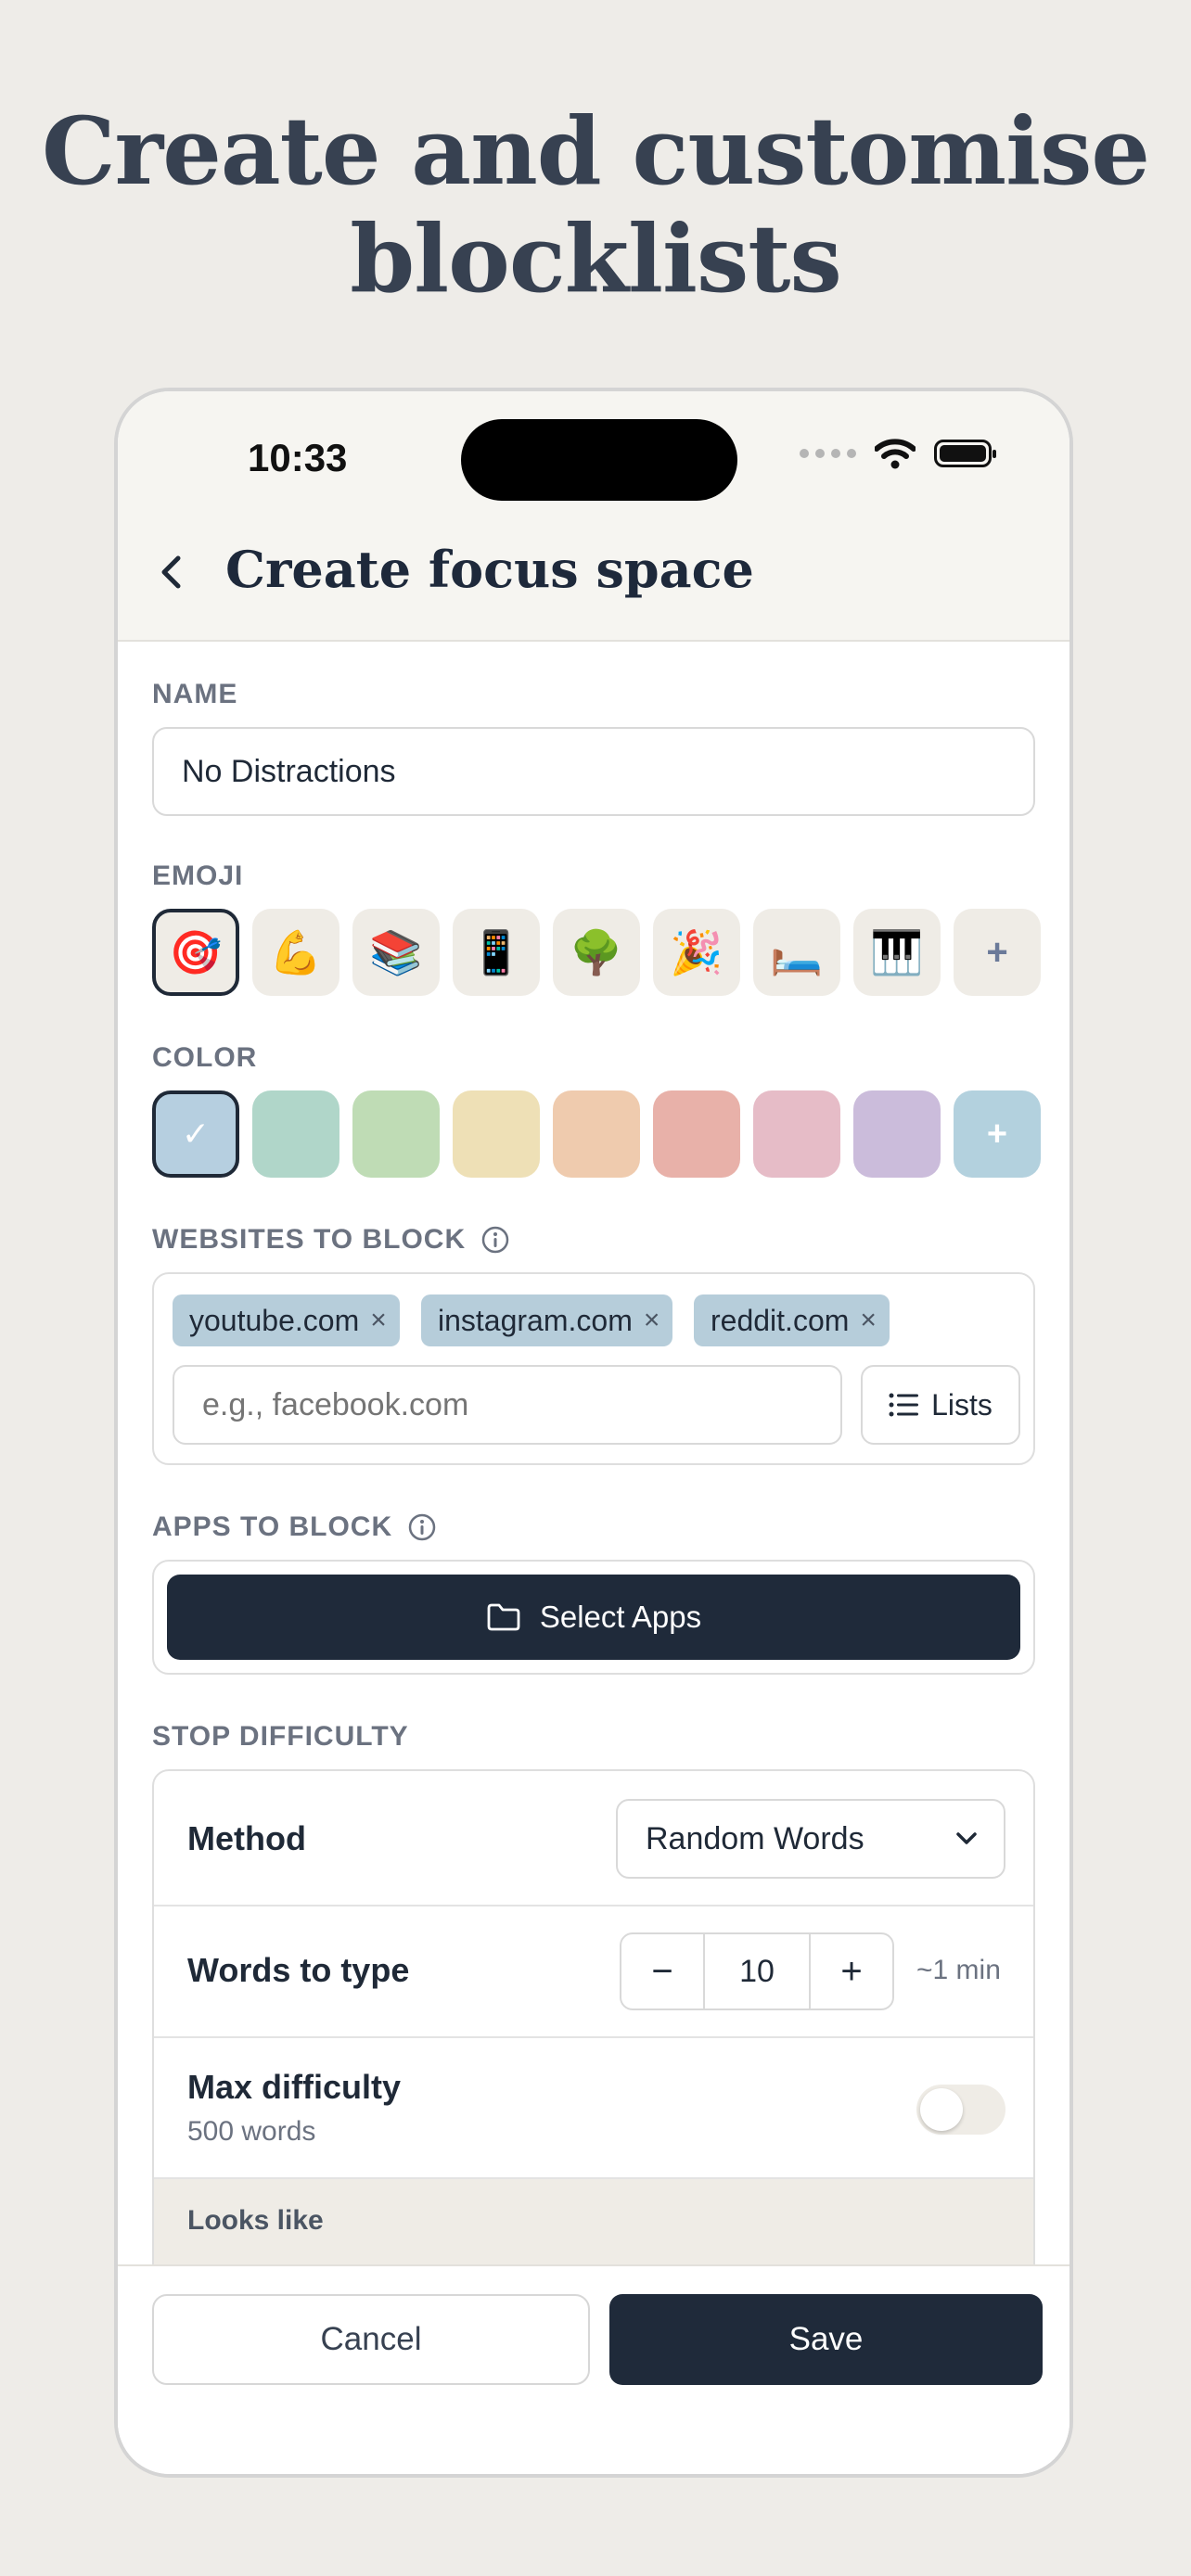  I want to click on headline-line-2: blocklists, so click(596, 258).